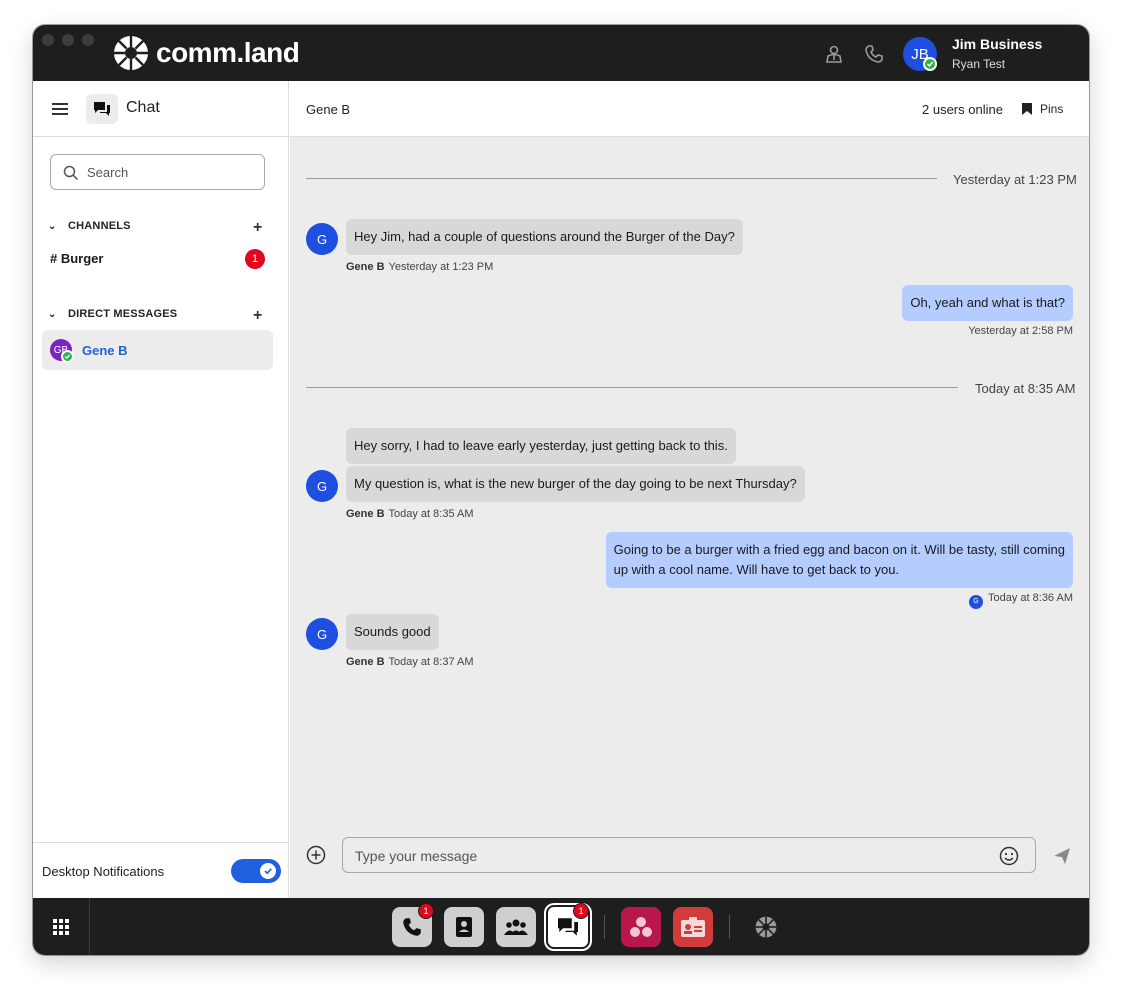 The height and width of the screenshot is (996, 1122). Describe the element at coordinates (123, 314) in the screenshot. I see `dm-heading: DIRECT MESSAGES` at that location.